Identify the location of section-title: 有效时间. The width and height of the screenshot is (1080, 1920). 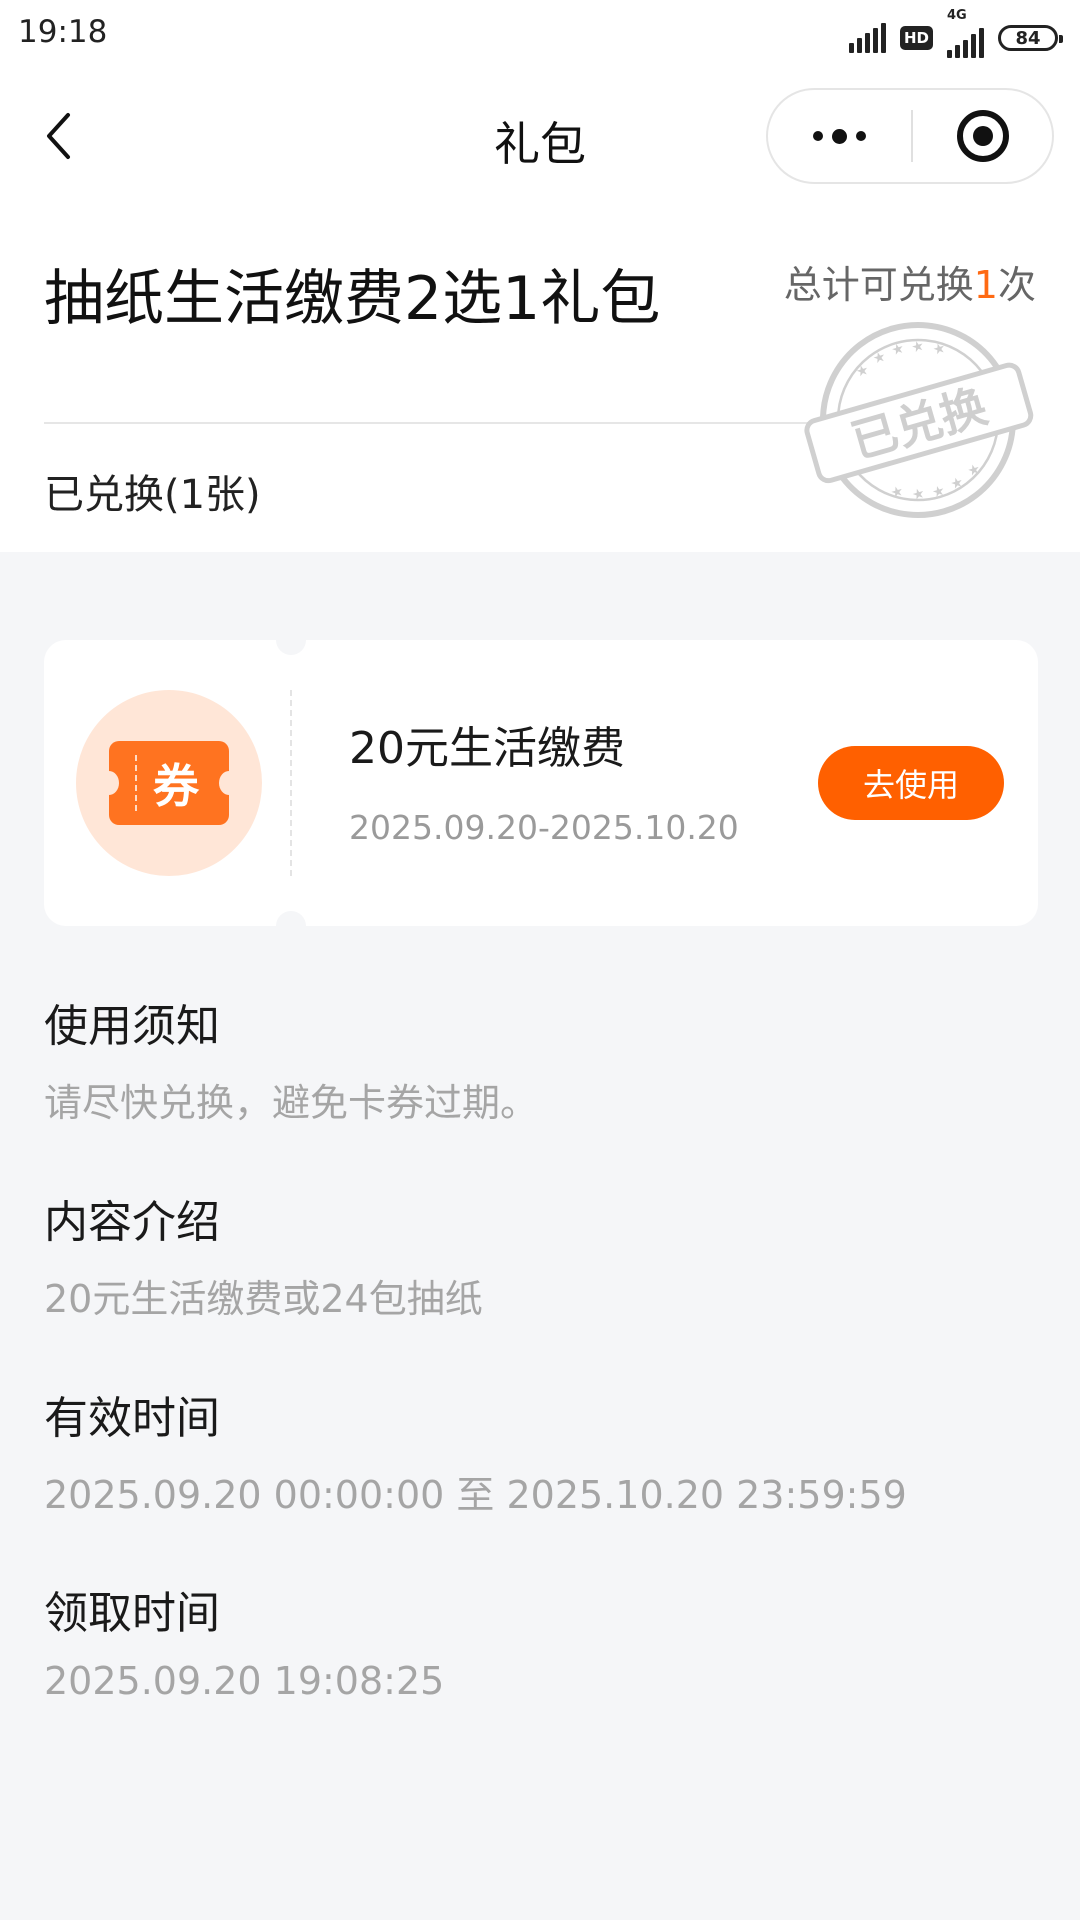
(132, 1418).